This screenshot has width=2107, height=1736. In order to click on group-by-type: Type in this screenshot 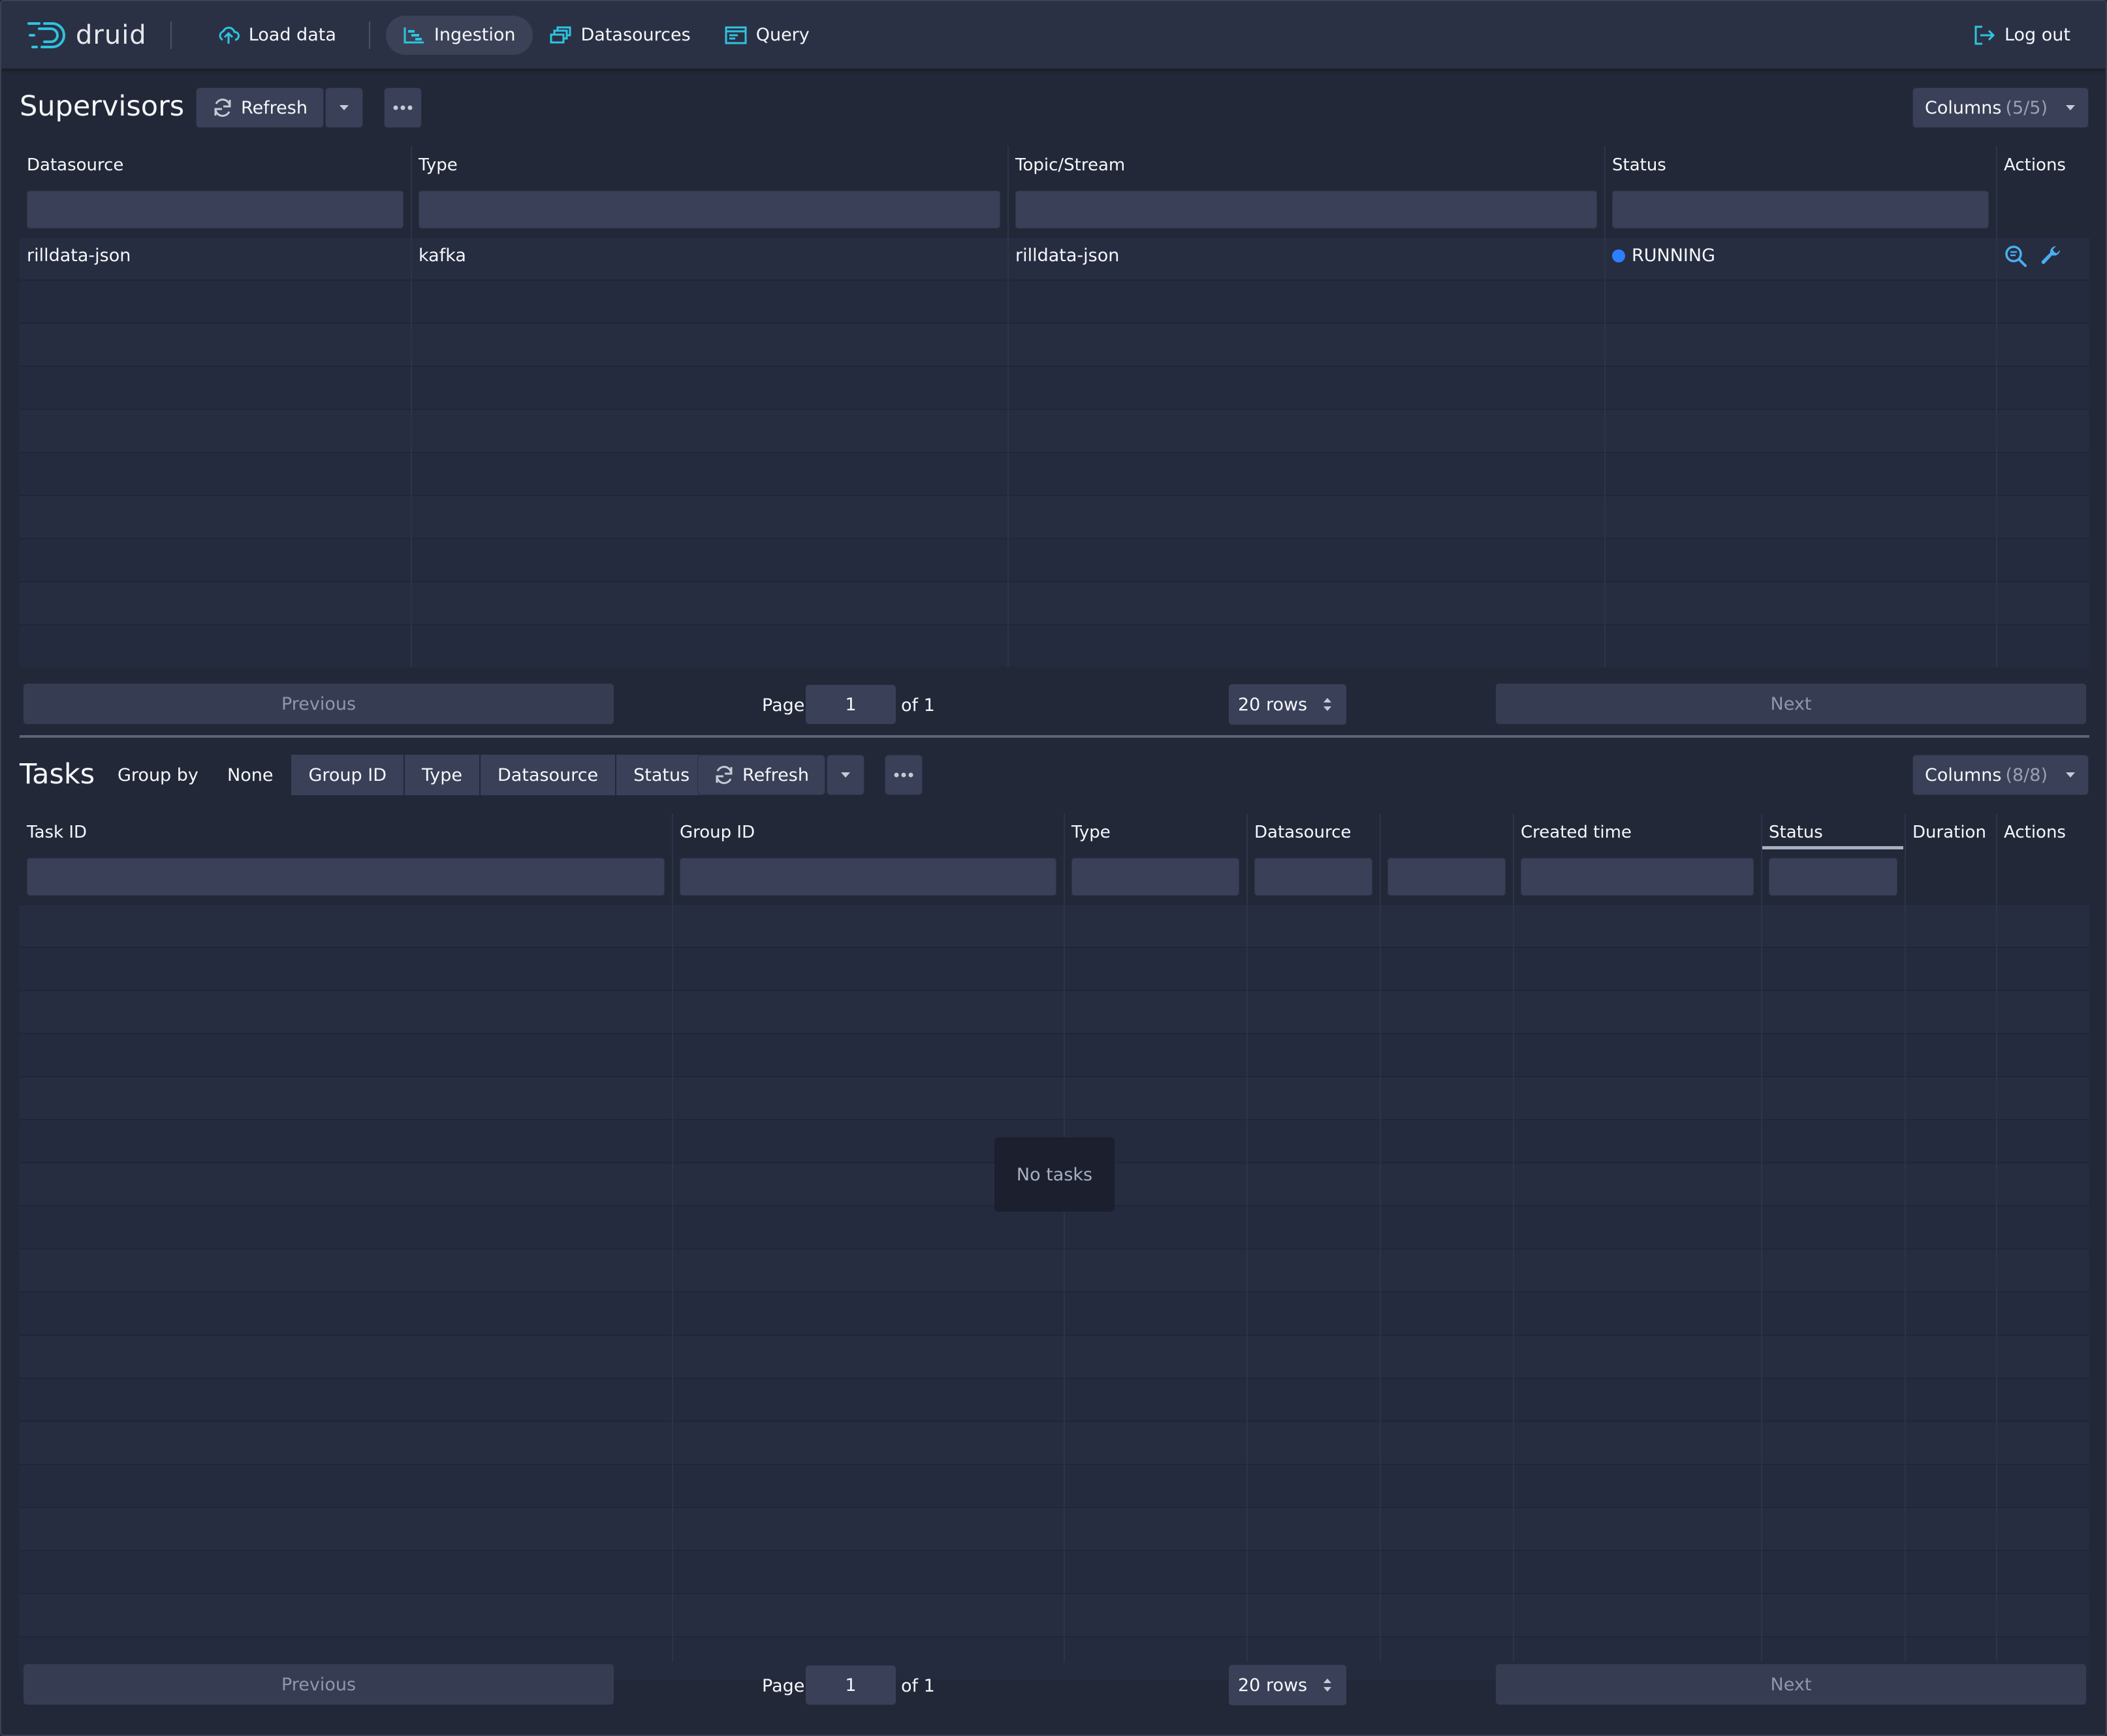, I will do `click(442, 775)`.